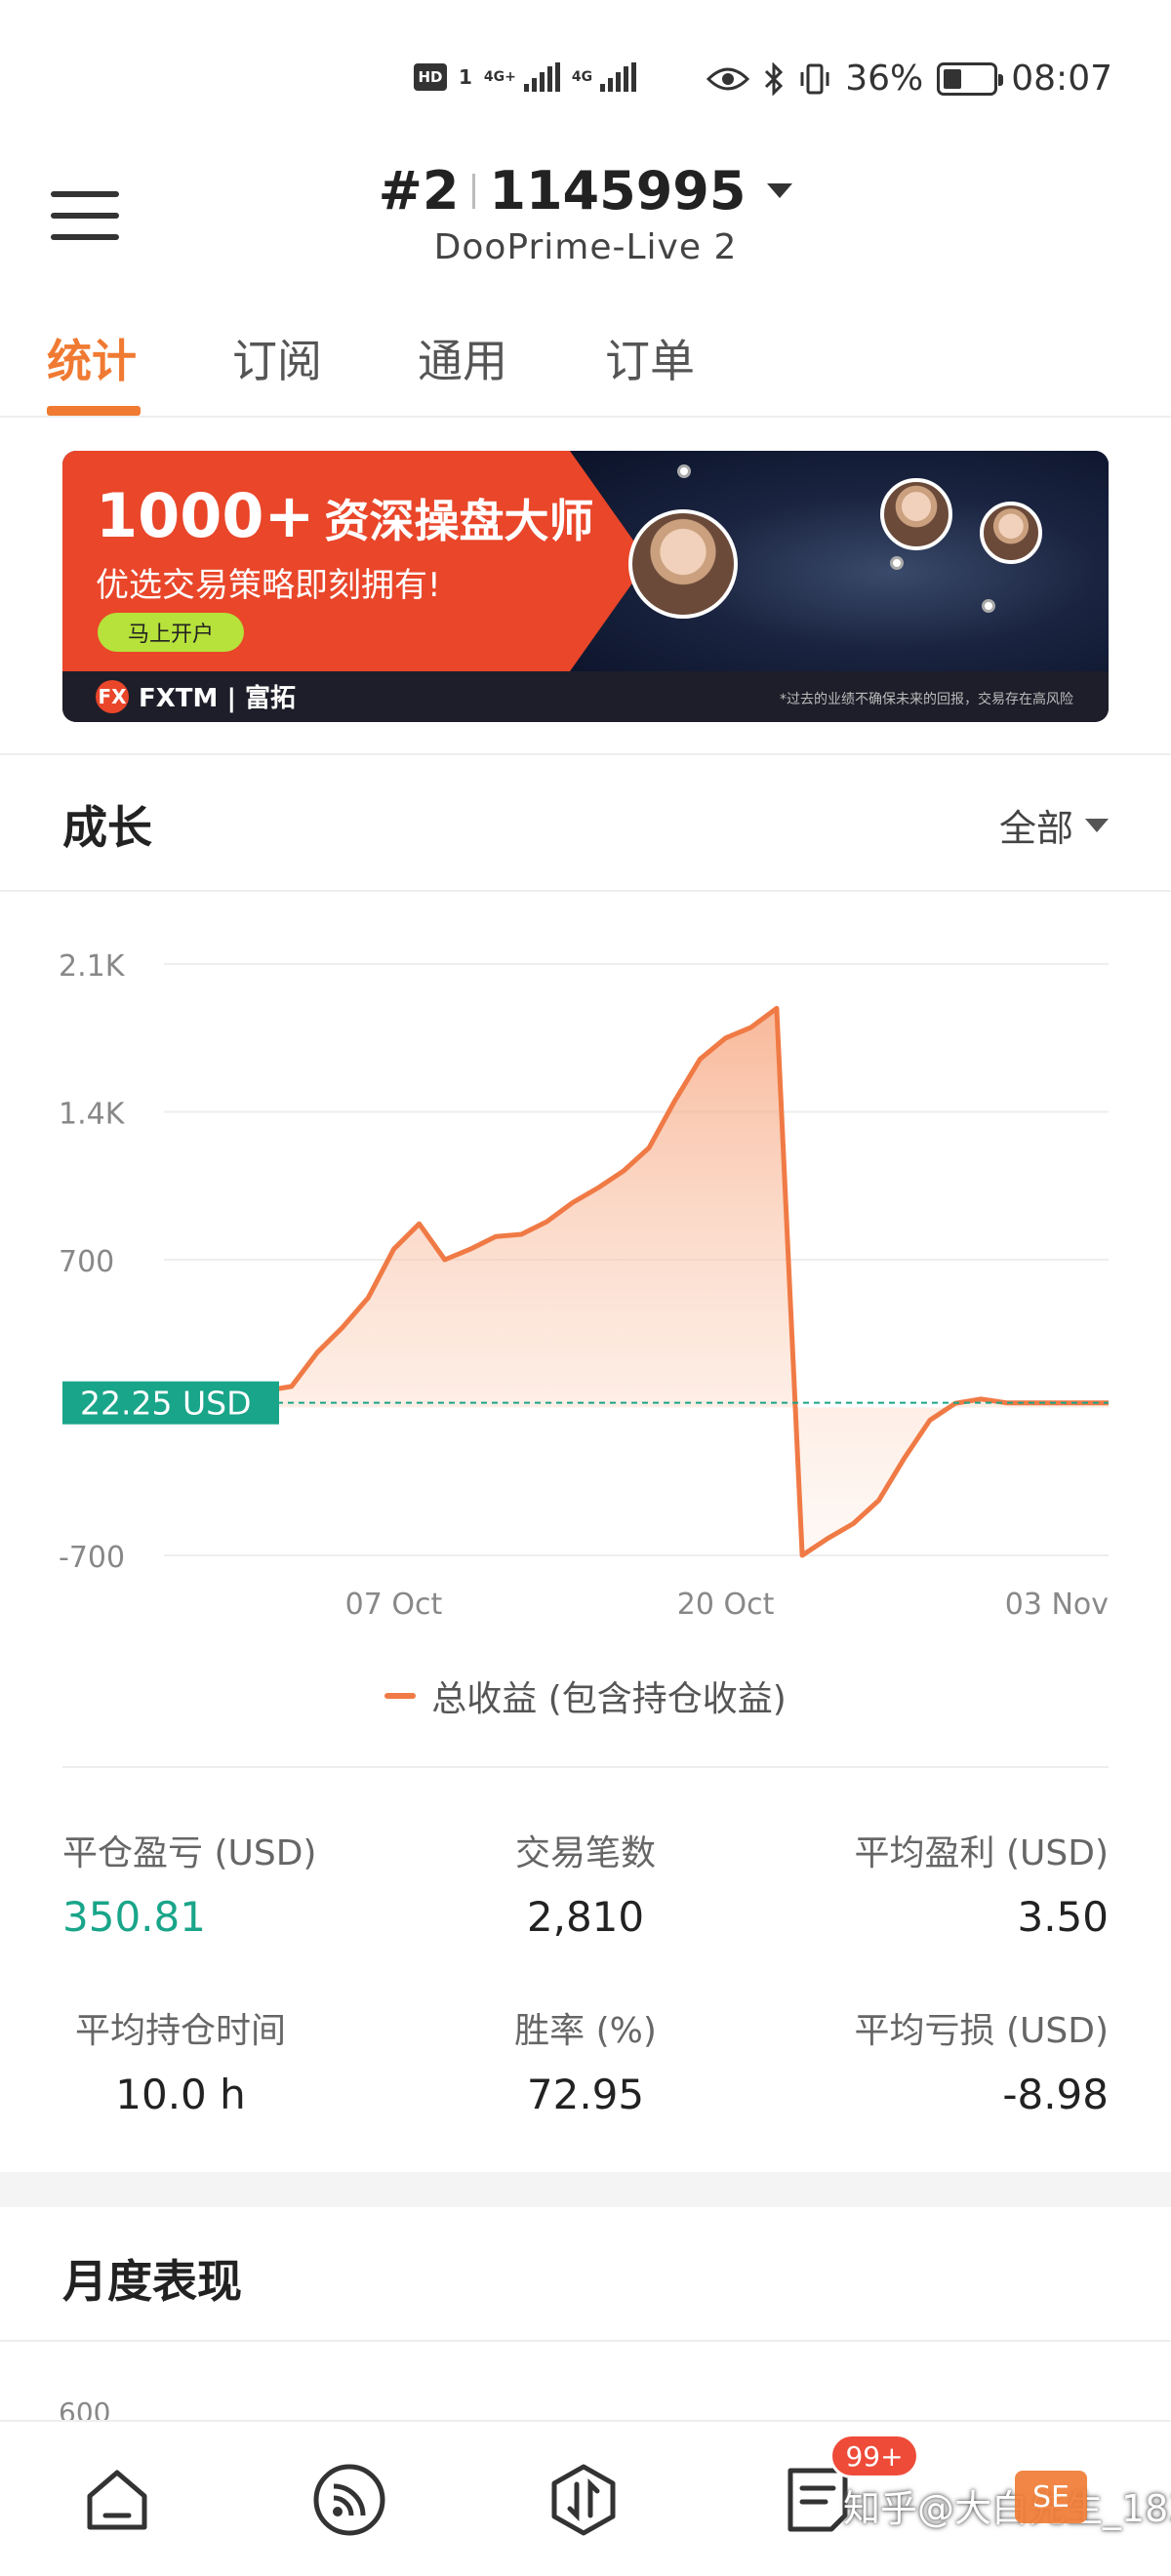 The height and width of the screenshot is (2576, 1171). Describe the element at coordinates (585, 365) in the screenshot. I see `tab-bar: 统计 订阅 通用 订单` at that location.